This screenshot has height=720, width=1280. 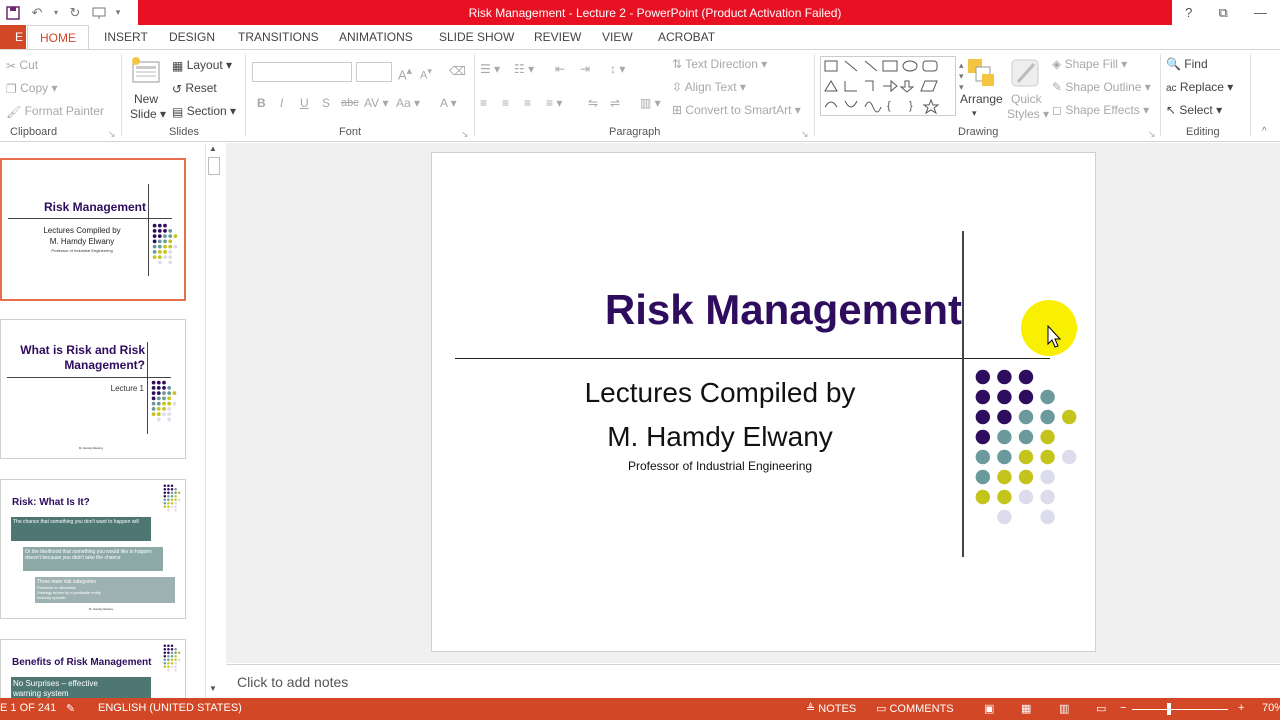 What do you see at coordinates (37, 13) in the screenshot?
I see `undo-icon: ↶` at bounding box center [37, 13].